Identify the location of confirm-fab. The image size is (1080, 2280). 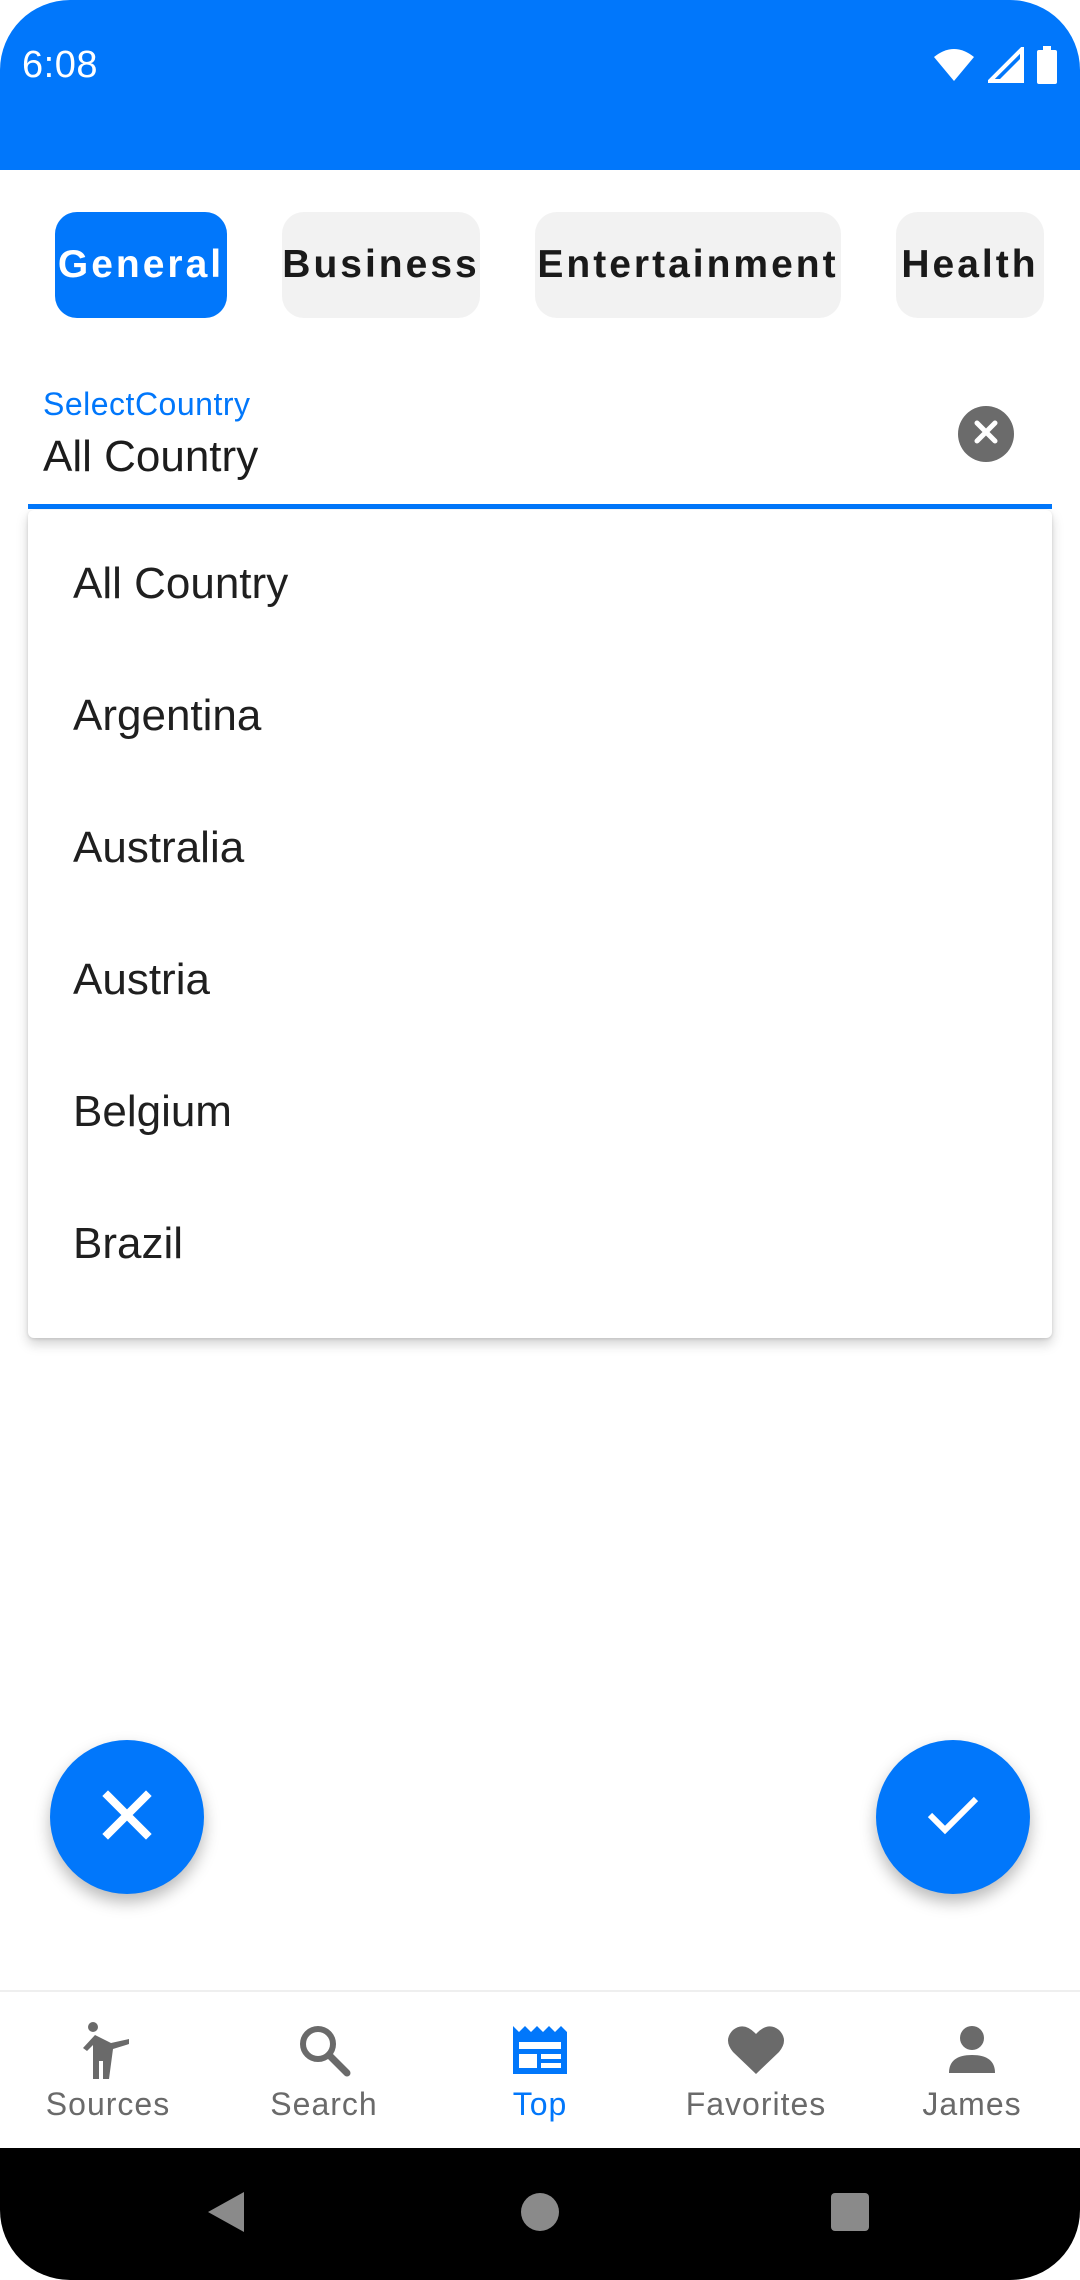
(953, 1817).